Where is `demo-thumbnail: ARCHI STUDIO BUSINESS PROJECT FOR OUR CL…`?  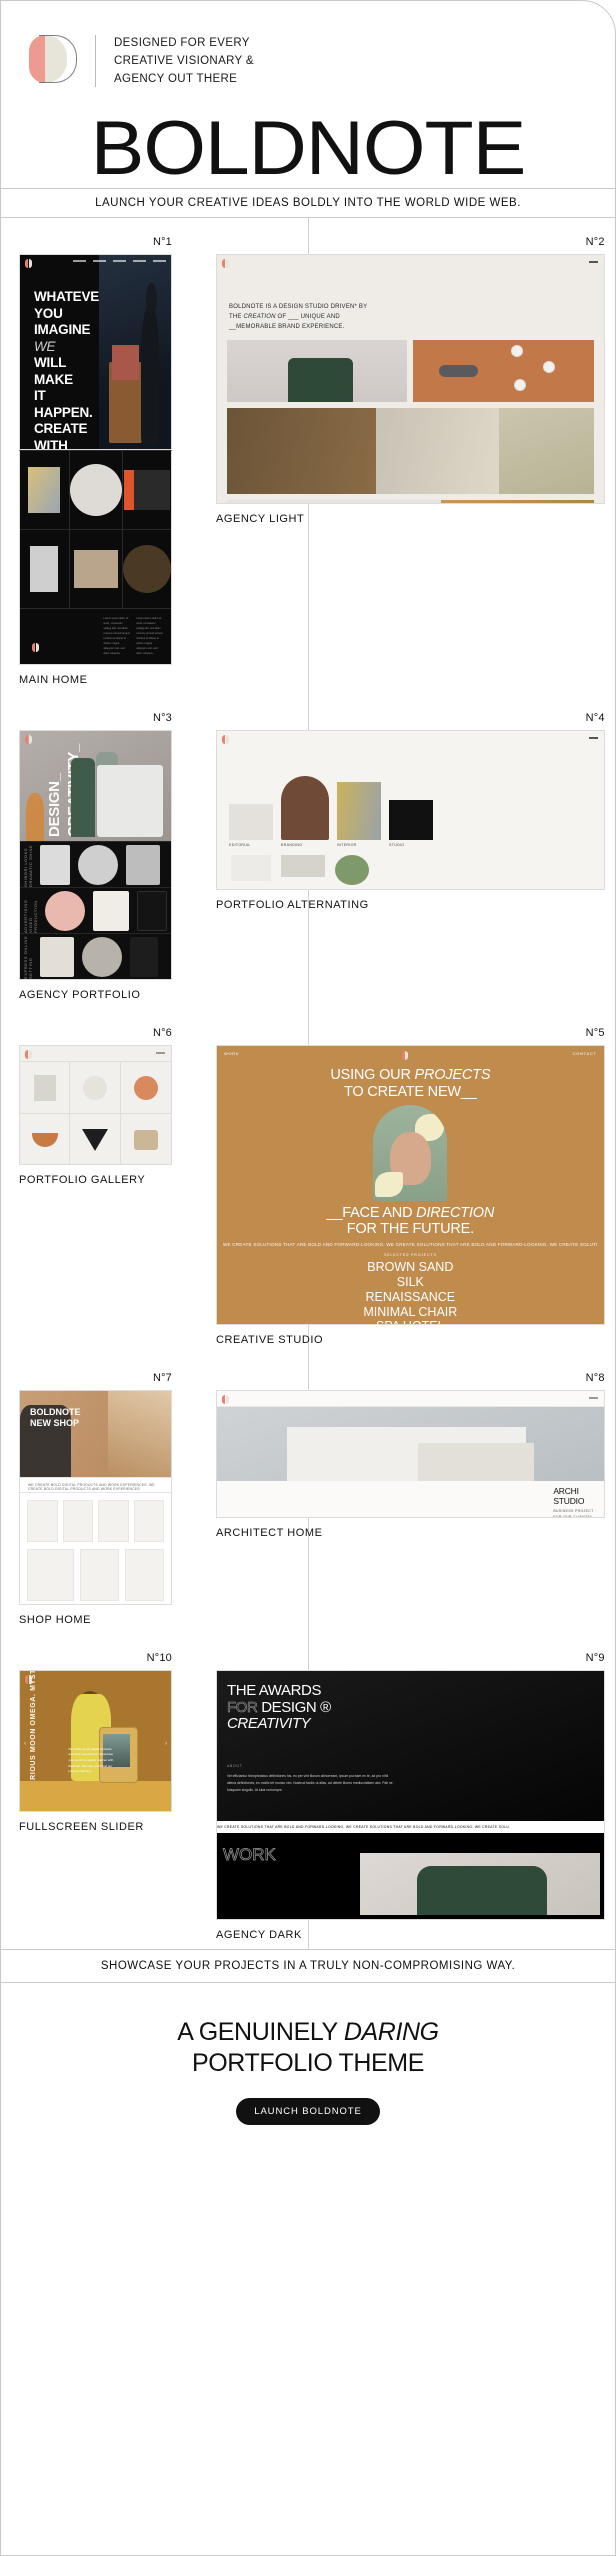 demo-thumbnail: ARCHI STUDIO BUSINESS PROJECT FOR OUR CL… is located at coordinates (410, 1454).